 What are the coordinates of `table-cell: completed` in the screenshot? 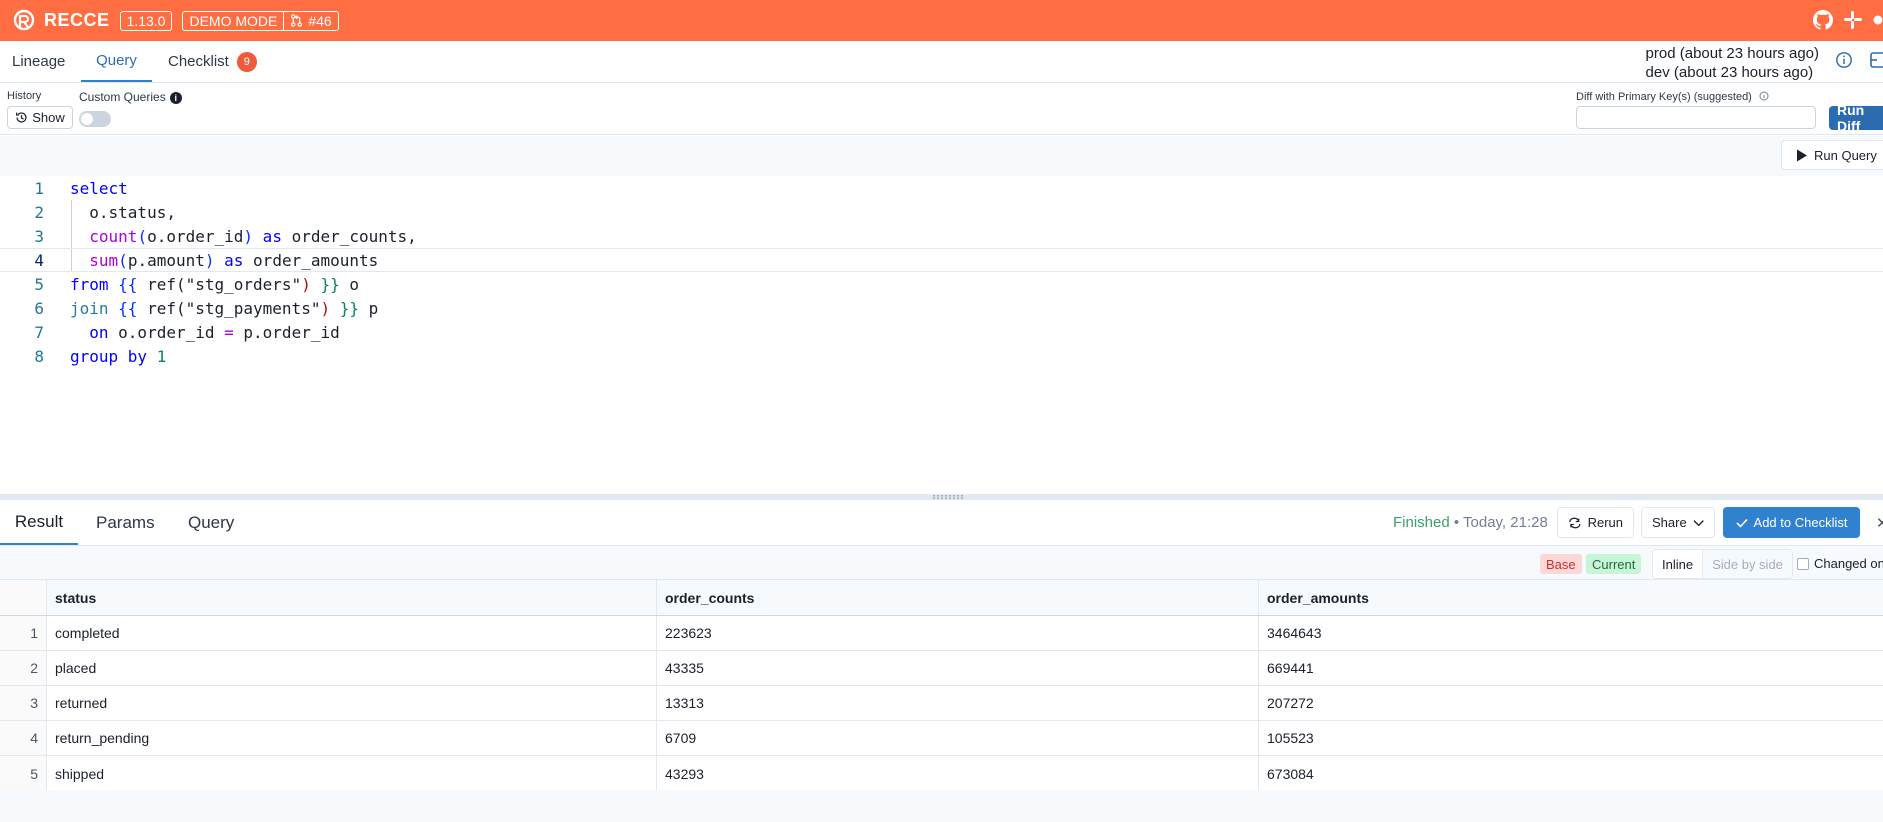 It's located at (352, 633).